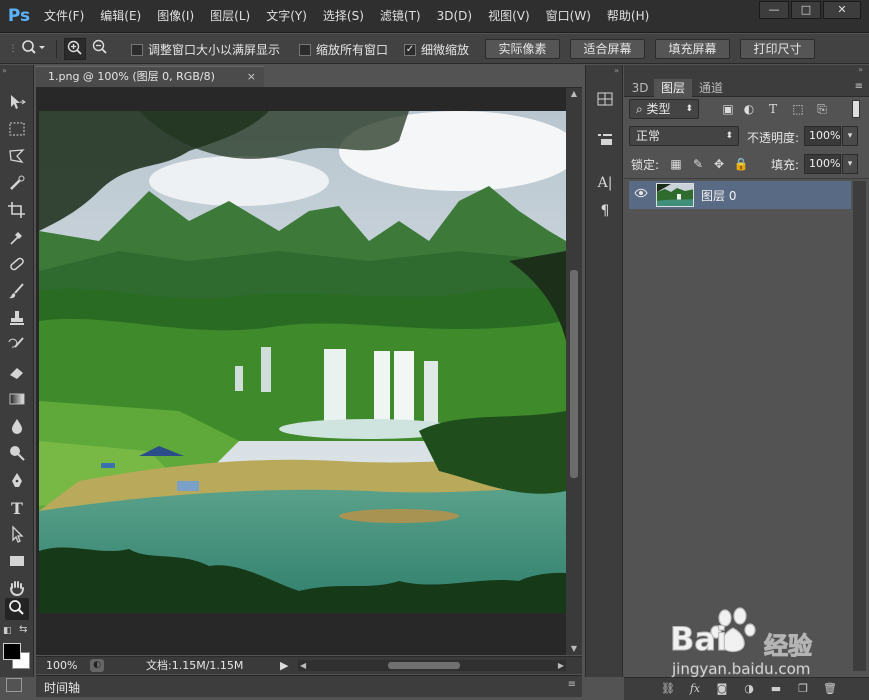  I want to click on blend-mode-select: 正常 ⬍, so click(684, 136).